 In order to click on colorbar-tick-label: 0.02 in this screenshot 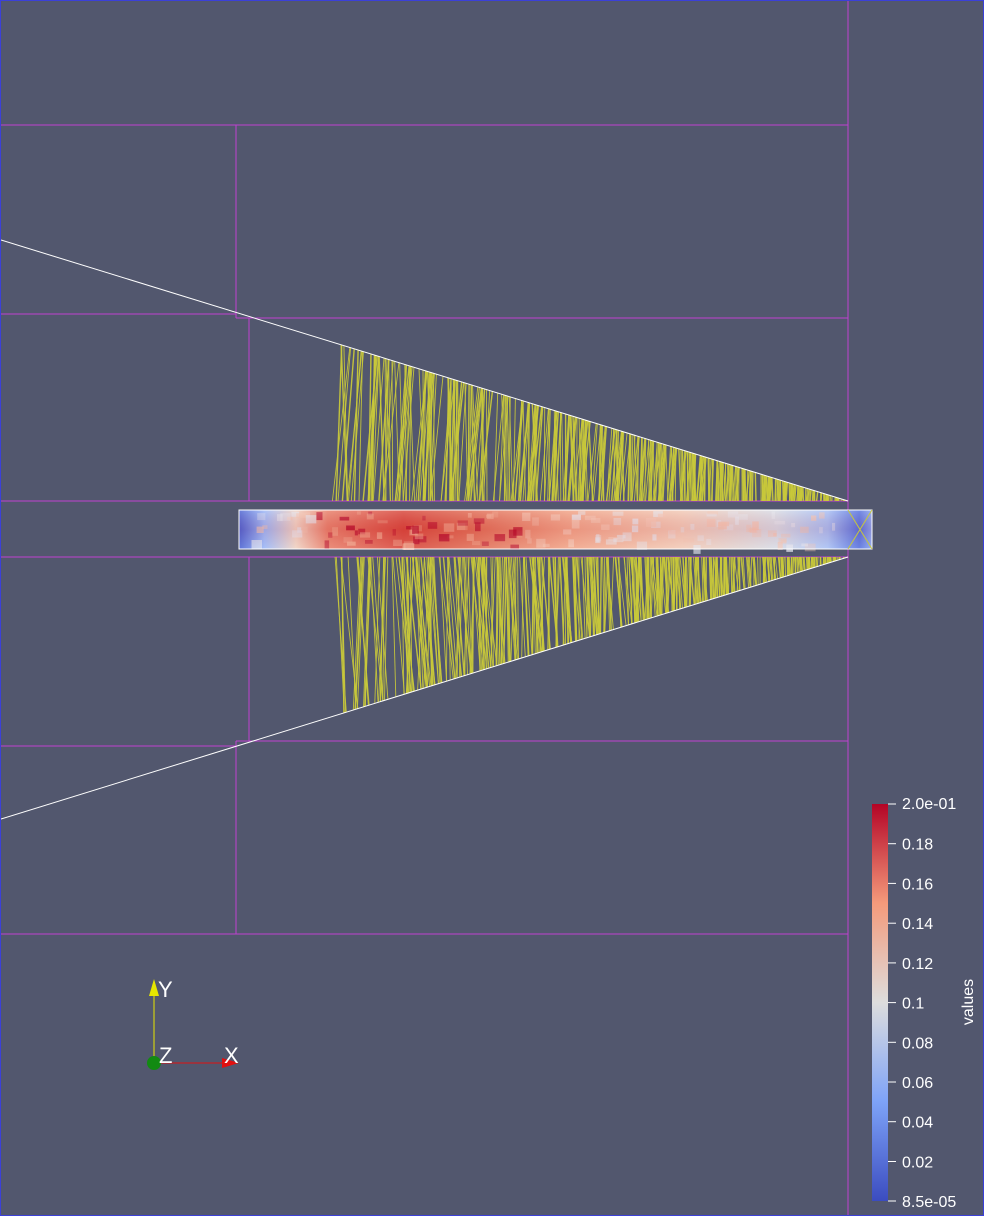, I will do `click(917, 1163)`.